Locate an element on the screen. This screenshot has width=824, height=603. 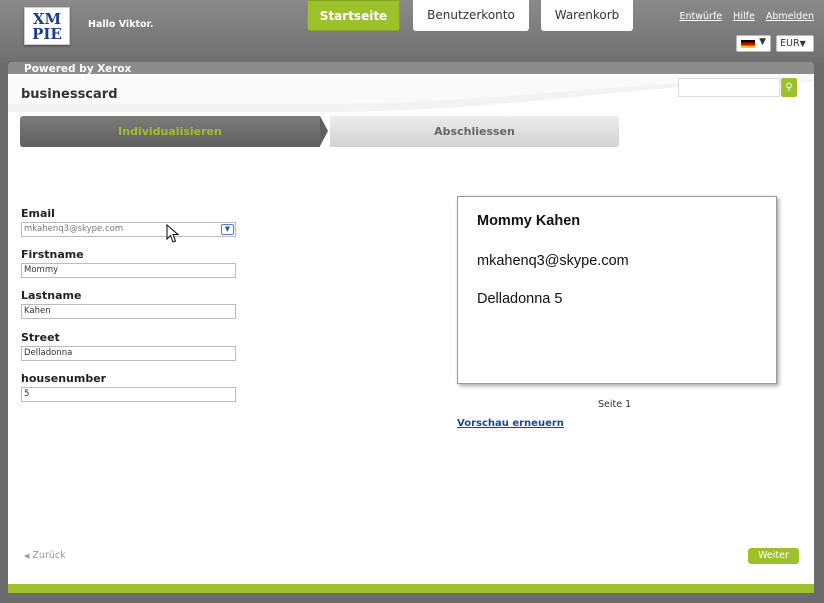
street-field-group: Street Delladonna is located at coordinates (128, 346).